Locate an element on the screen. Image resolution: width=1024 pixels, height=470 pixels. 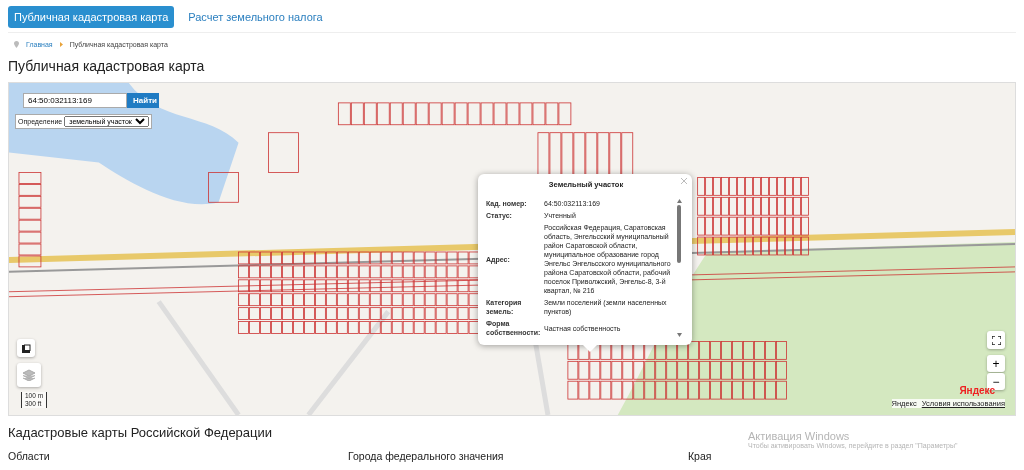
square-corner-icon is located at coordinates (26, 348).